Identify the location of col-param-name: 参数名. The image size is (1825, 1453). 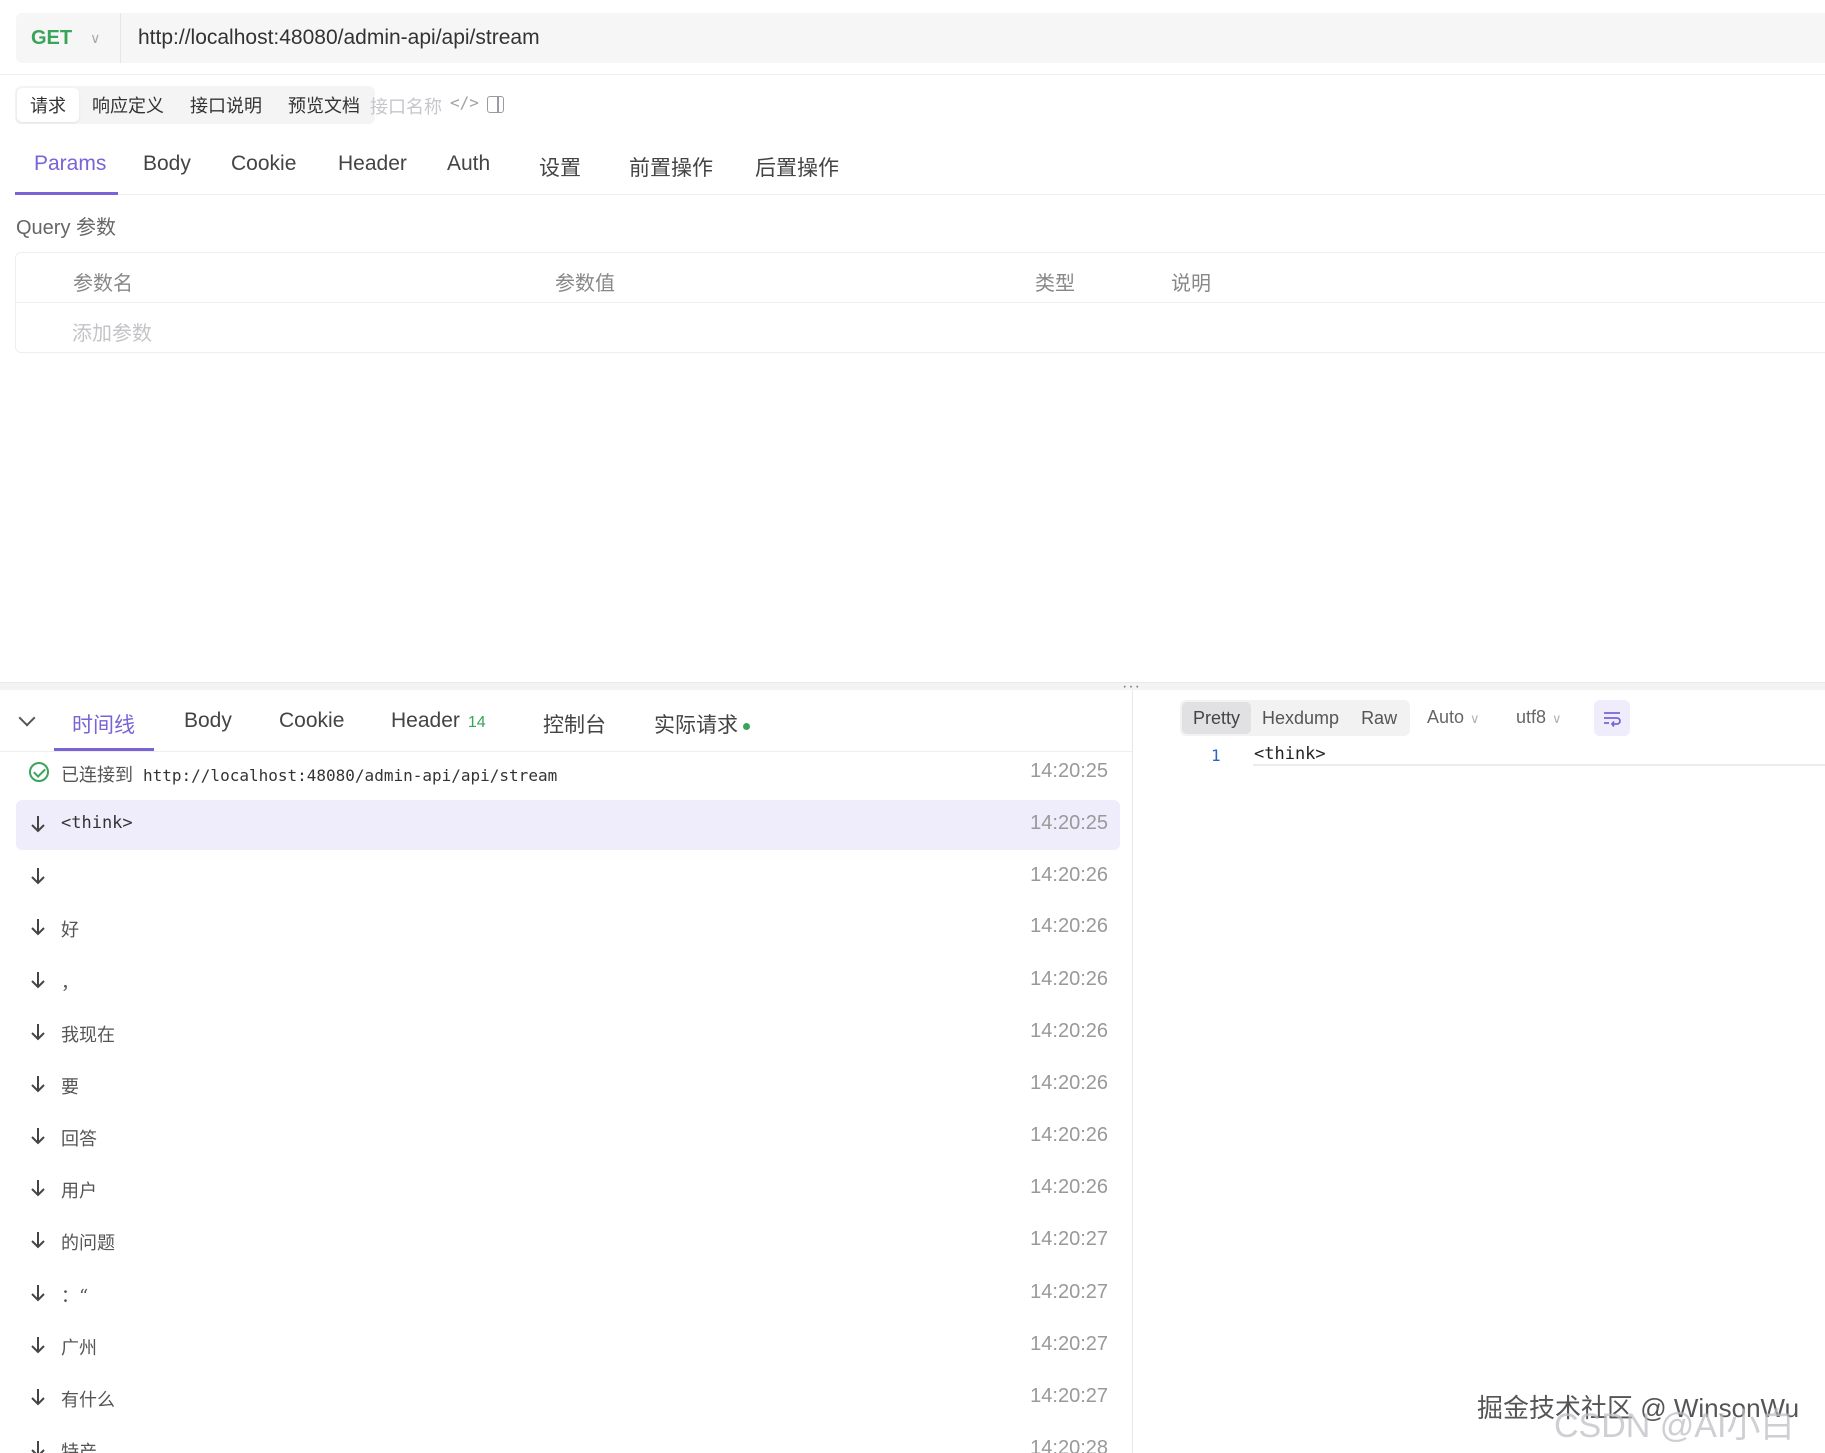
(103, 284).